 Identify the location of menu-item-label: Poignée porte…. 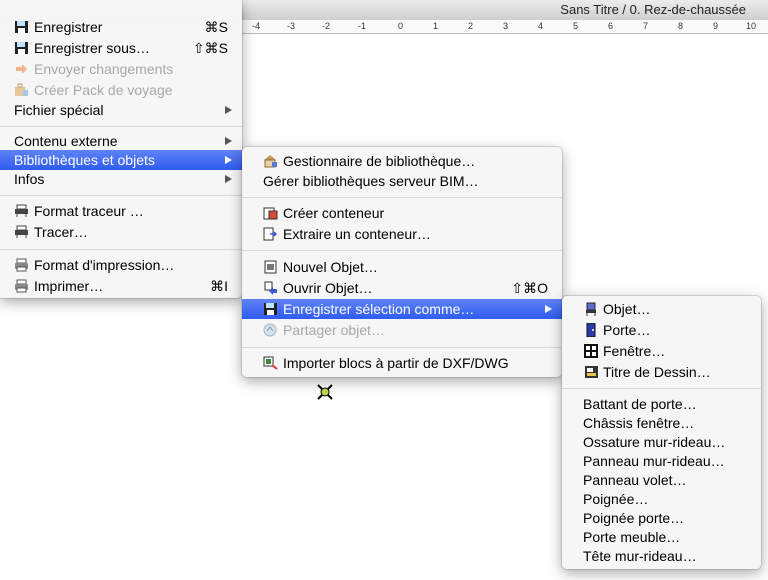
(634, 518).